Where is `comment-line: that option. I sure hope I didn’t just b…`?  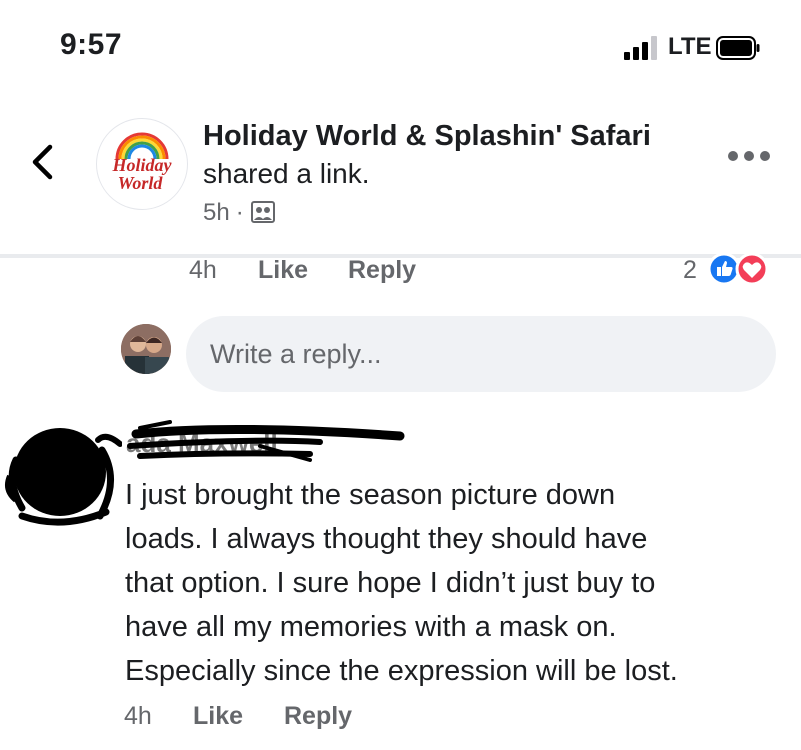
comment-line: that option. I sure hope I didn’t just b… is located at coordinates (390, 583).